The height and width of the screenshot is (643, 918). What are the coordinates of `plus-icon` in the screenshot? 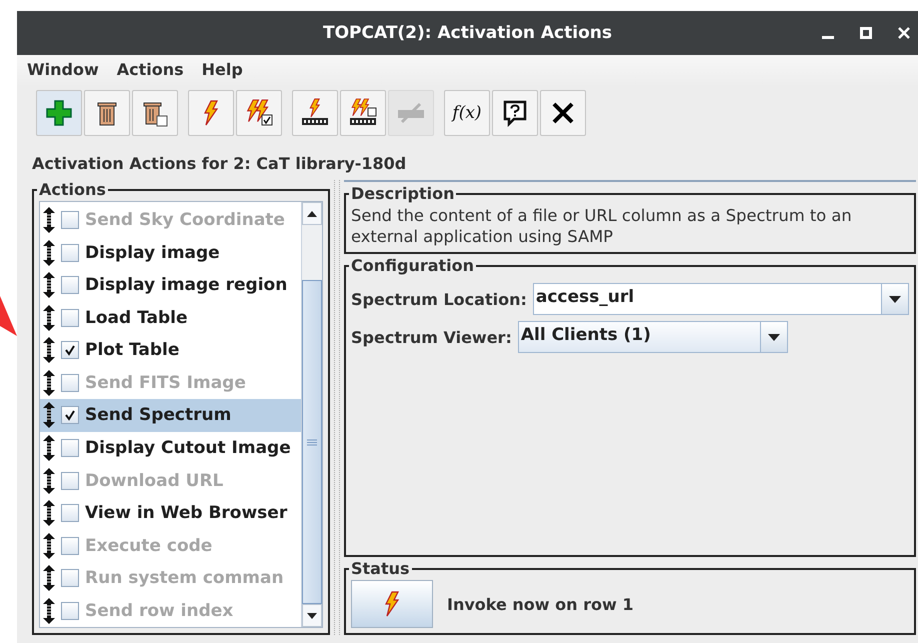 It's located at (59, 113).